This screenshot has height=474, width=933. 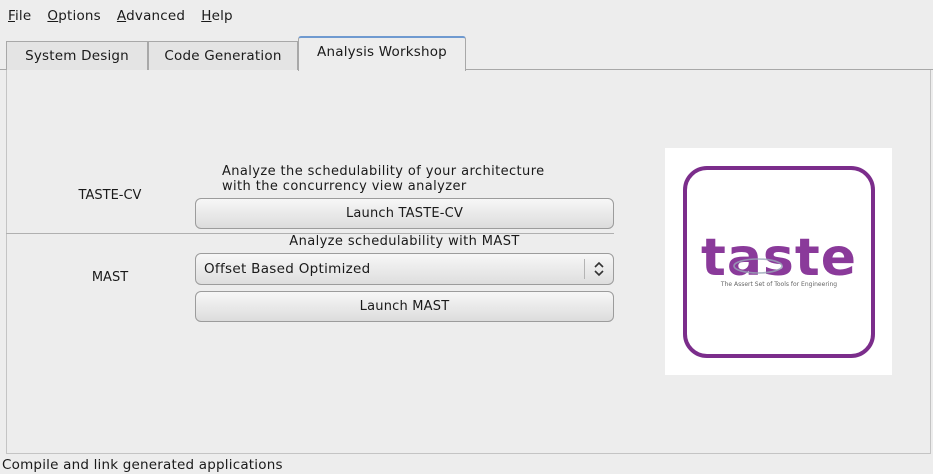 I want to click on taste-logo-word: taste, so click(x=779, y=258).